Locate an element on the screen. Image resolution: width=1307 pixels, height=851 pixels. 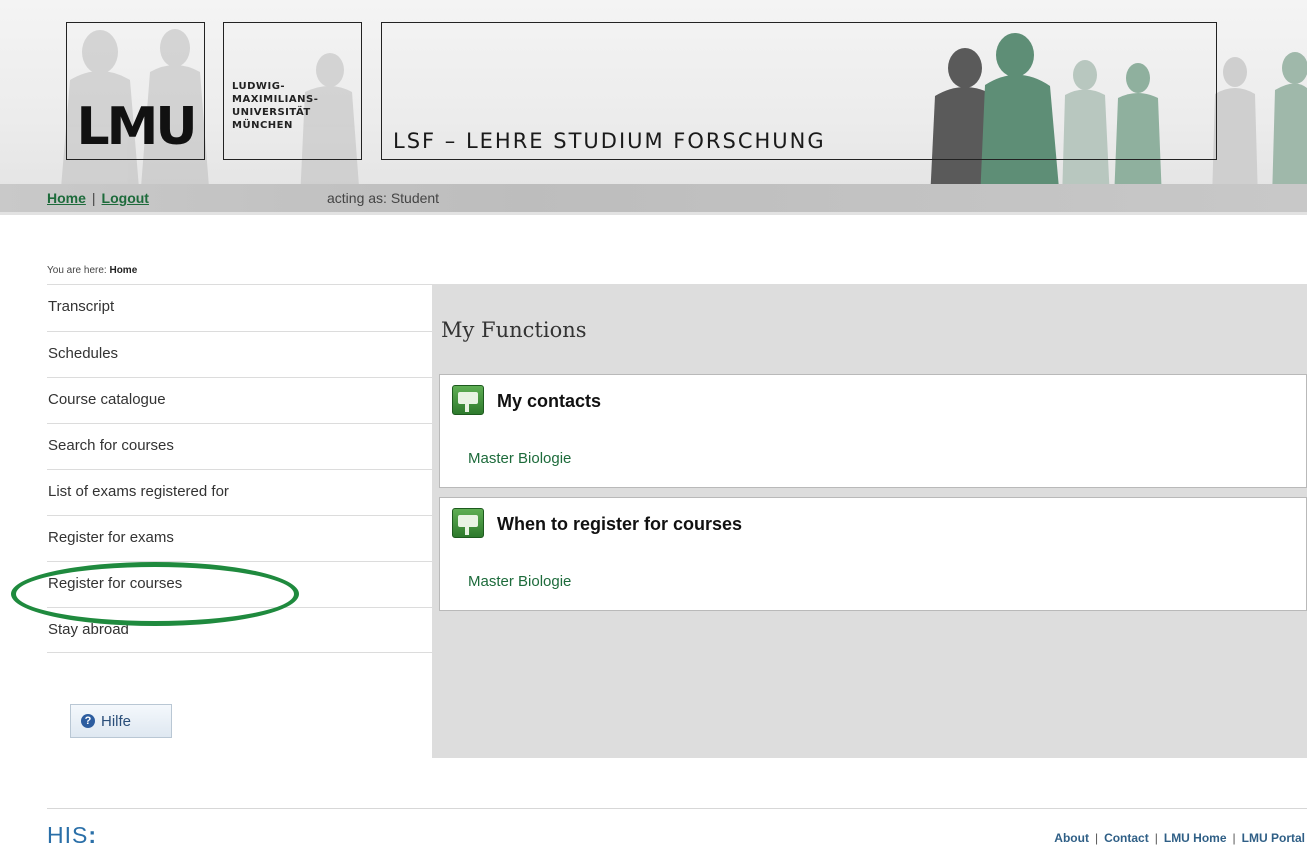
calendar-icon is located at coordinates (468, 523).